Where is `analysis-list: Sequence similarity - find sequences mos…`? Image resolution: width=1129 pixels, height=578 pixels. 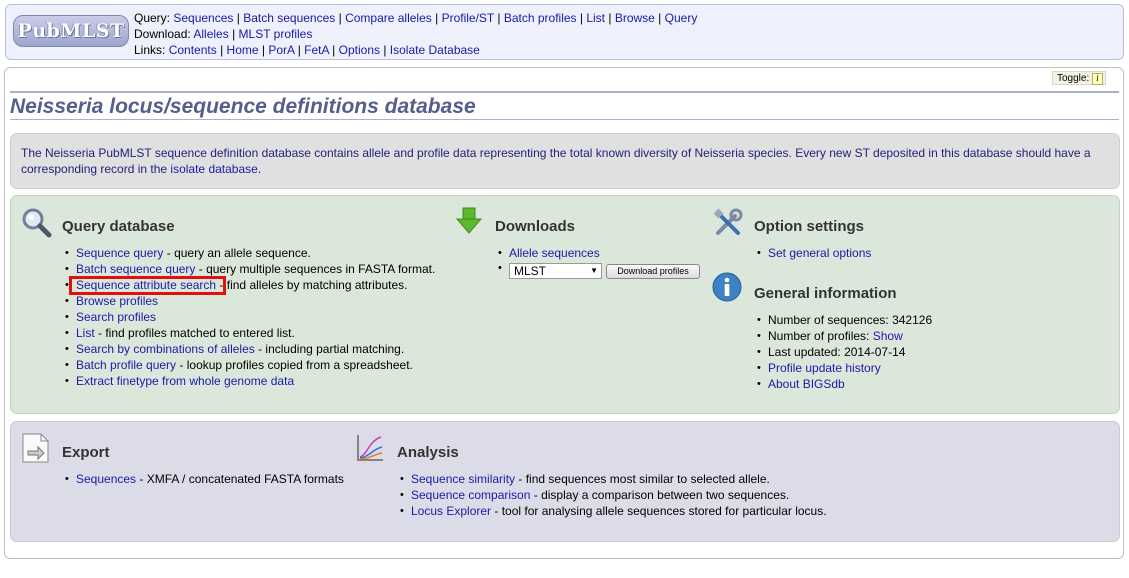 analysis-list: Sequence similarity - find sequences mos… is located at coordinates (613, 495).